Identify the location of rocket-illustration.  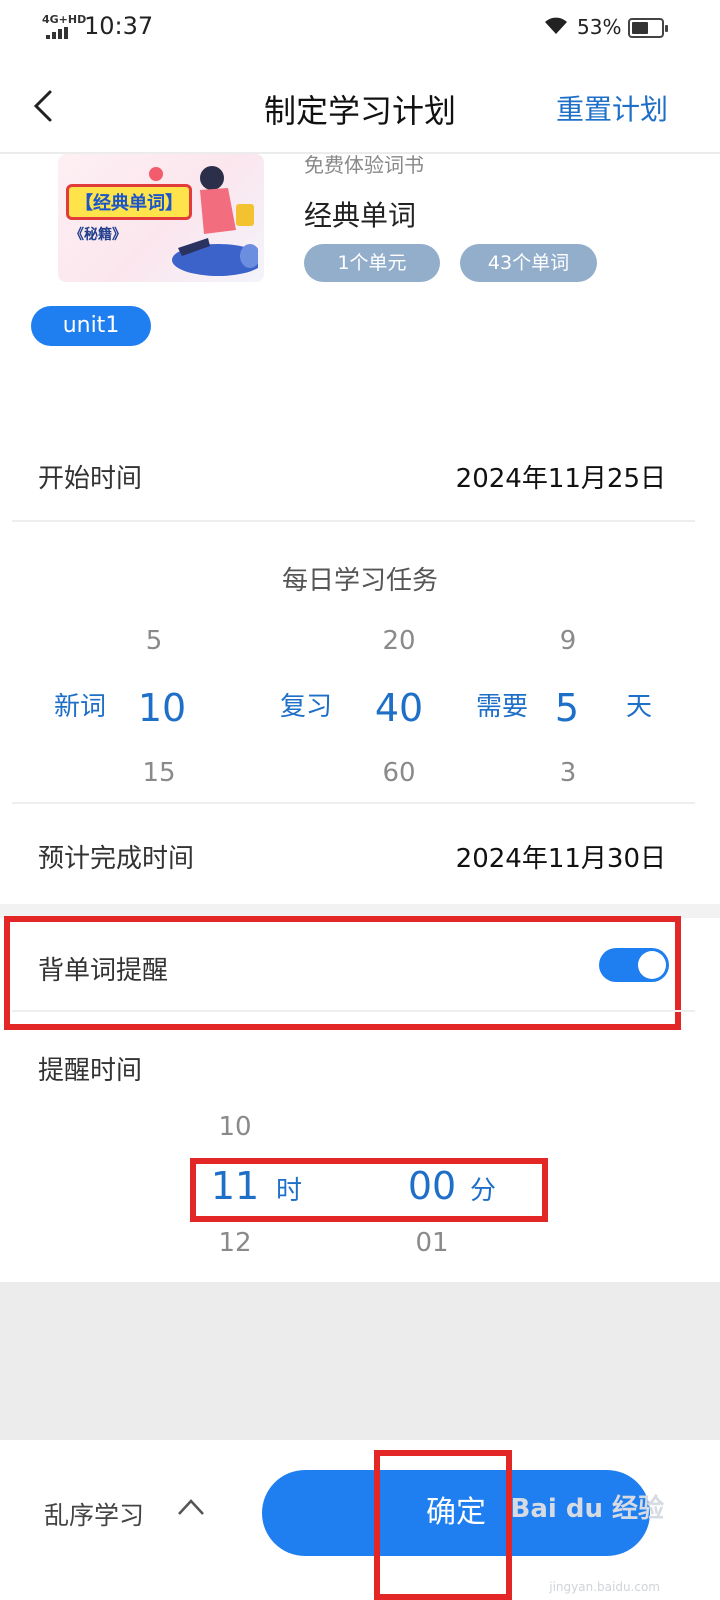
(203, 221).